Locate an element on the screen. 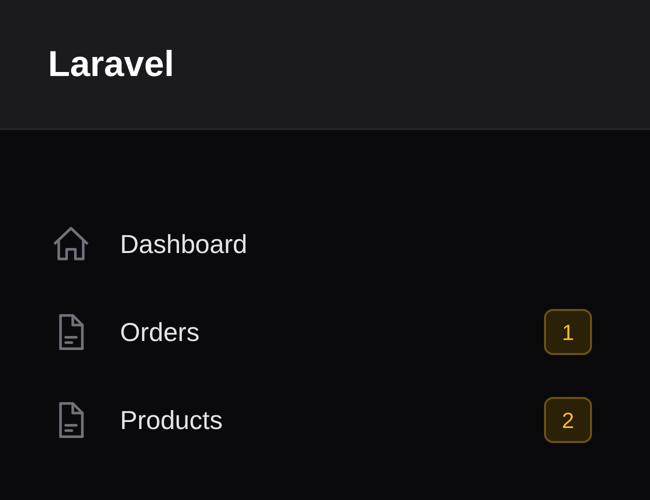 The width and height of the screenshot is (650, 500). nav-link: Dashboard is located at coordinates (184, 244).